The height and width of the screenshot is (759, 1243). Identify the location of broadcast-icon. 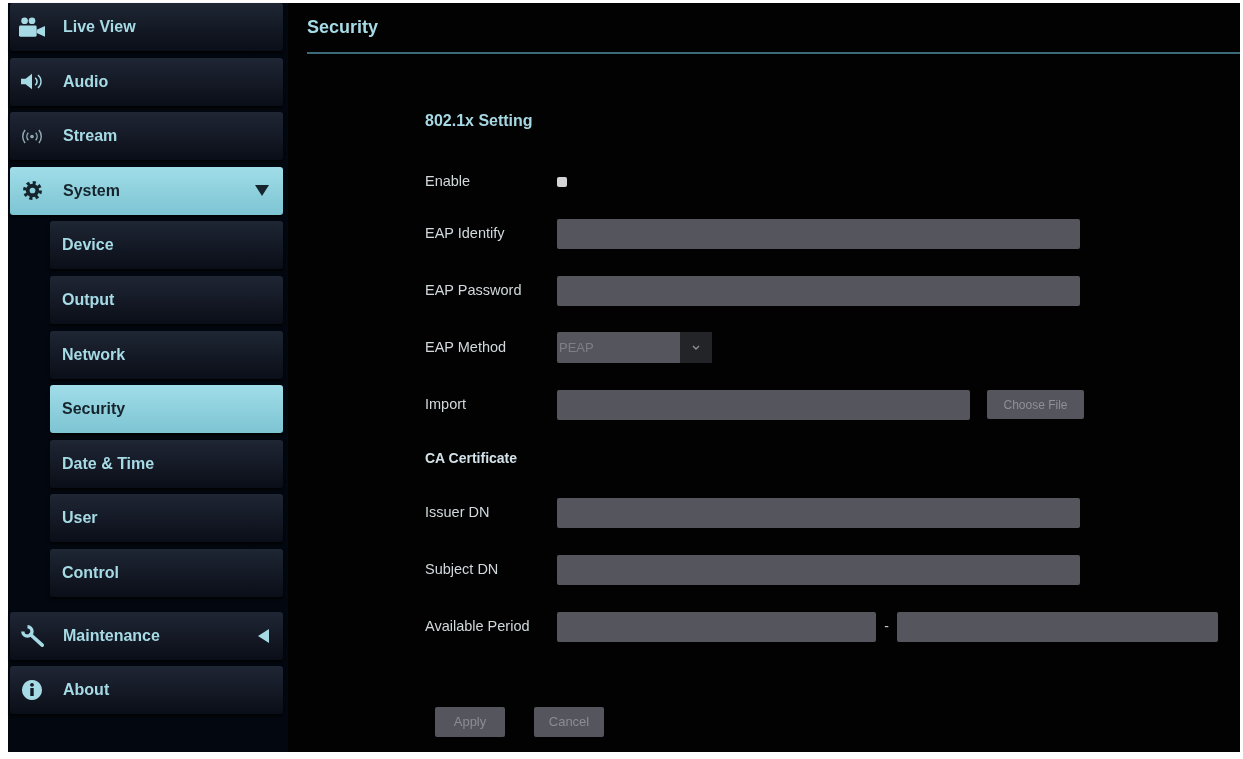
(32, 136).